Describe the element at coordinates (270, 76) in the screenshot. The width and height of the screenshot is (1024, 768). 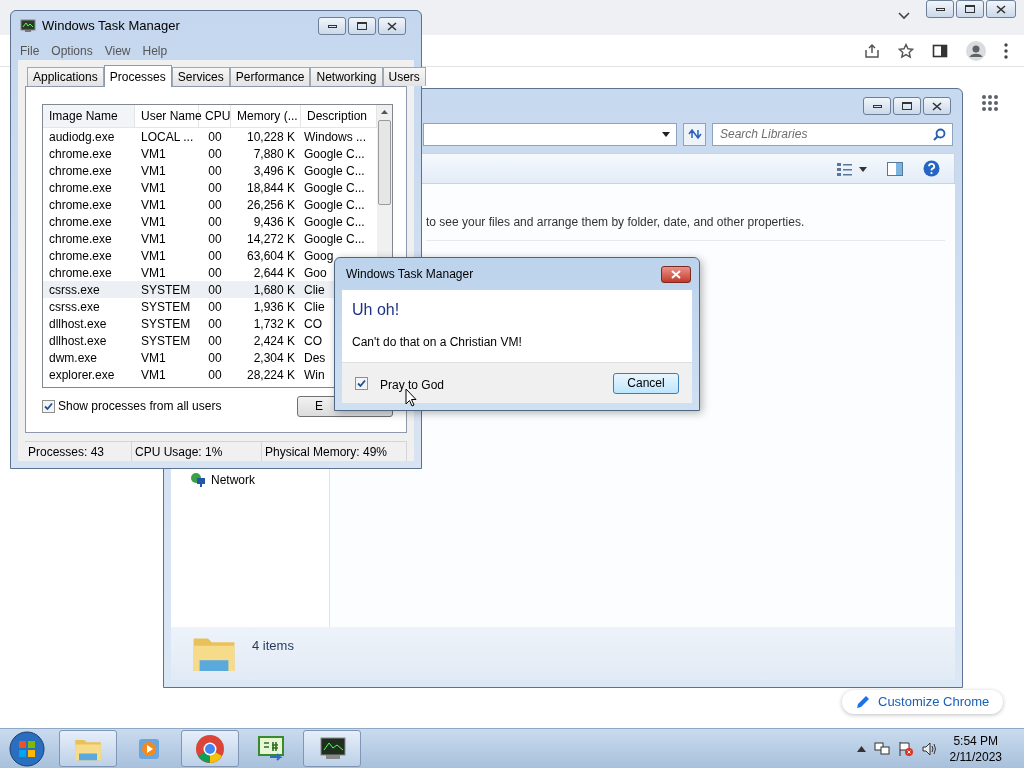
I see `tab: Performance` at that location.